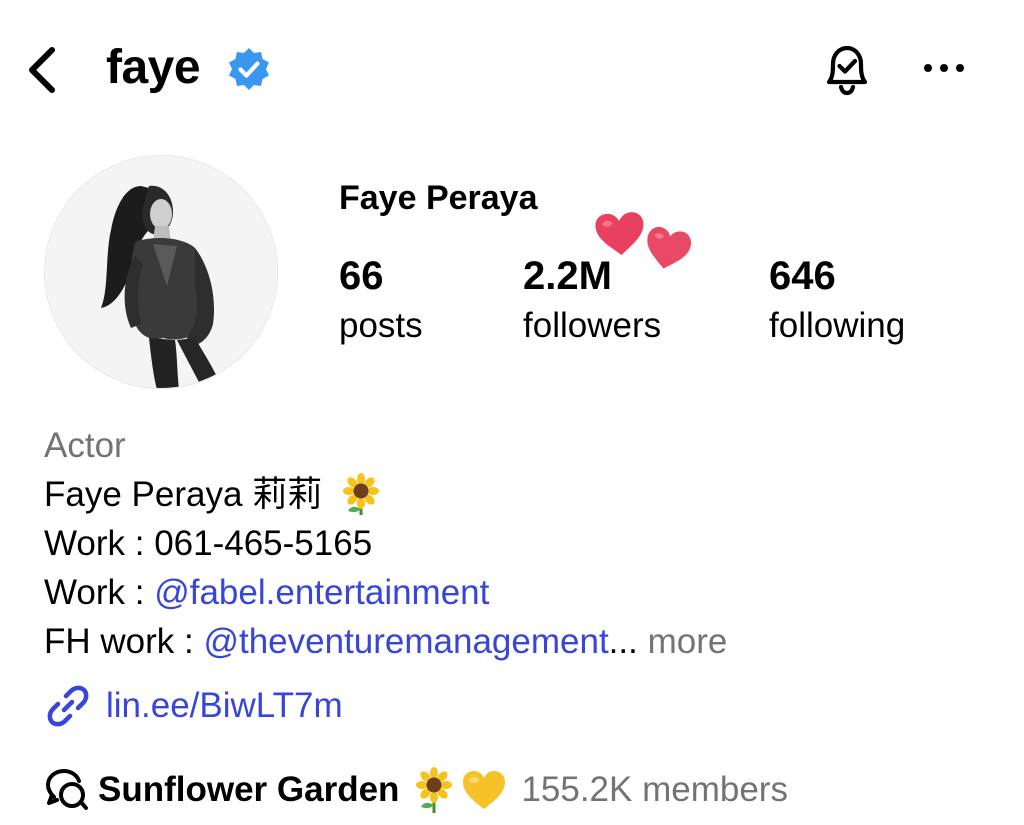  Describe the element at coordinates (438, 198) in the screenshot. I see `profile-full-name: Faye Peraya` at that location.